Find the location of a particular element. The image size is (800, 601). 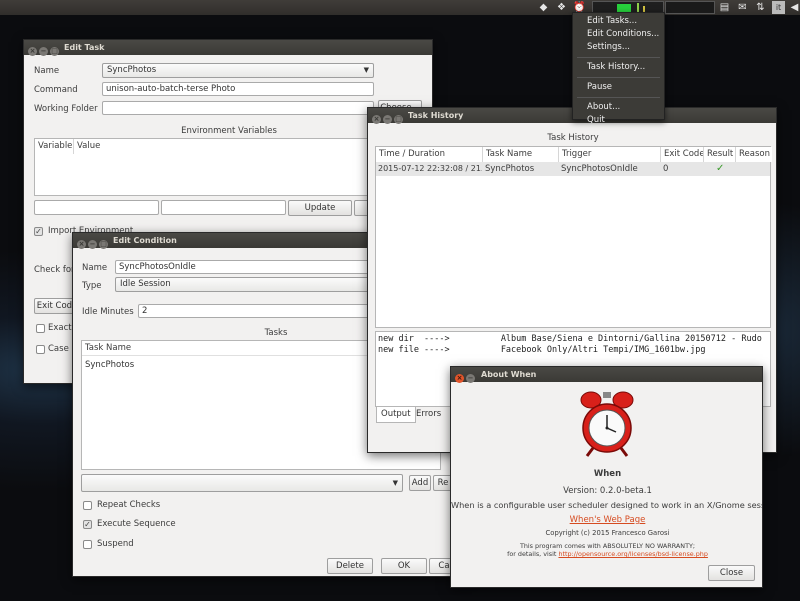

type-label: Type is located at coordinates (92, 286).